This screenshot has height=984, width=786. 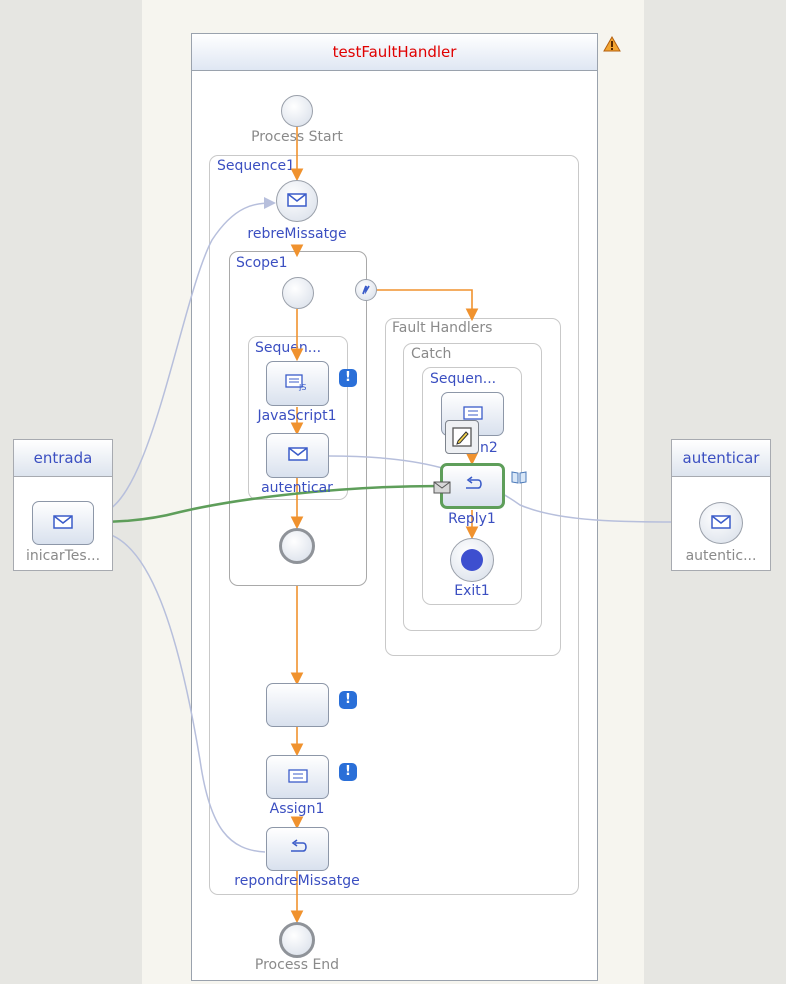 What do you see at coordinates (366, 290) in the screenshot?
I see `fault-handler-icon` at bounding box center [366, 290].